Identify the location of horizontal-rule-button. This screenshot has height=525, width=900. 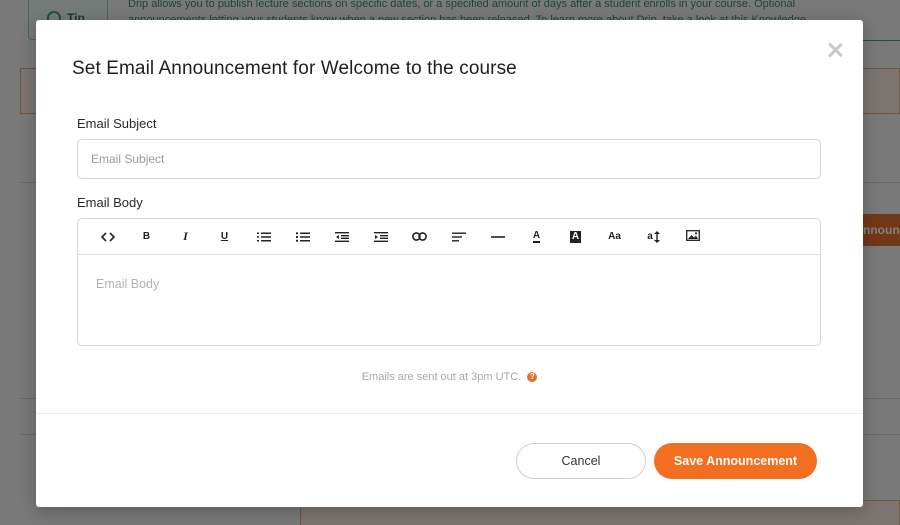
(497, 237).